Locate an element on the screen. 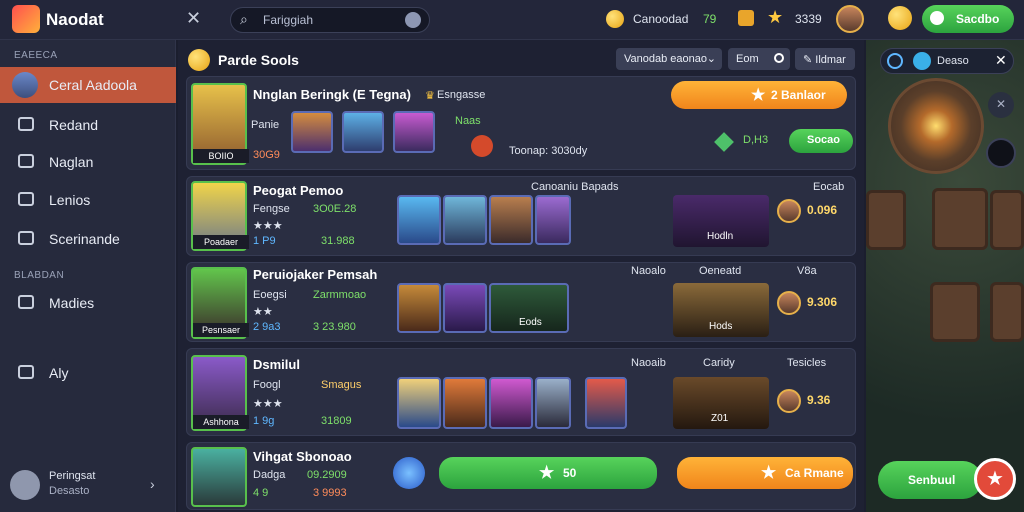 The width and height of the screenshot is (1024, 512). card-header-c: V8a is located at coordinates (807, 271).